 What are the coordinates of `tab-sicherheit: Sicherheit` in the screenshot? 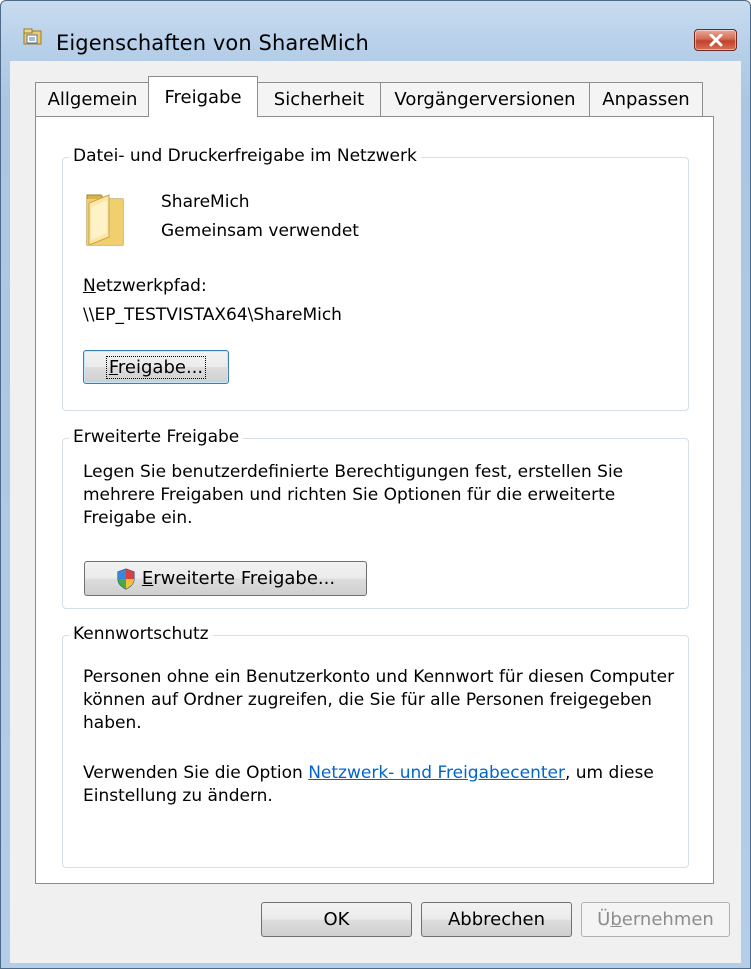 It's located at (319, 99).